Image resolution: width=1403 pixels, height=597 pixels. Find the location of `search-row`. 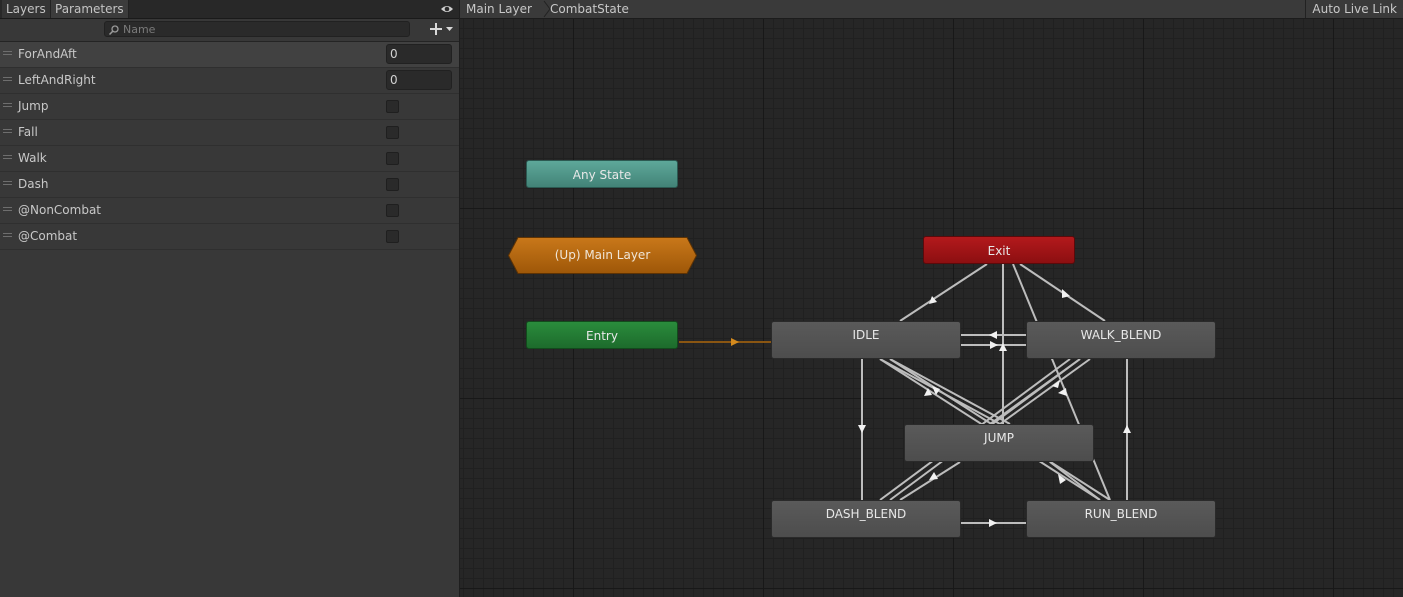

search-row is located at coordinates (229, 30).